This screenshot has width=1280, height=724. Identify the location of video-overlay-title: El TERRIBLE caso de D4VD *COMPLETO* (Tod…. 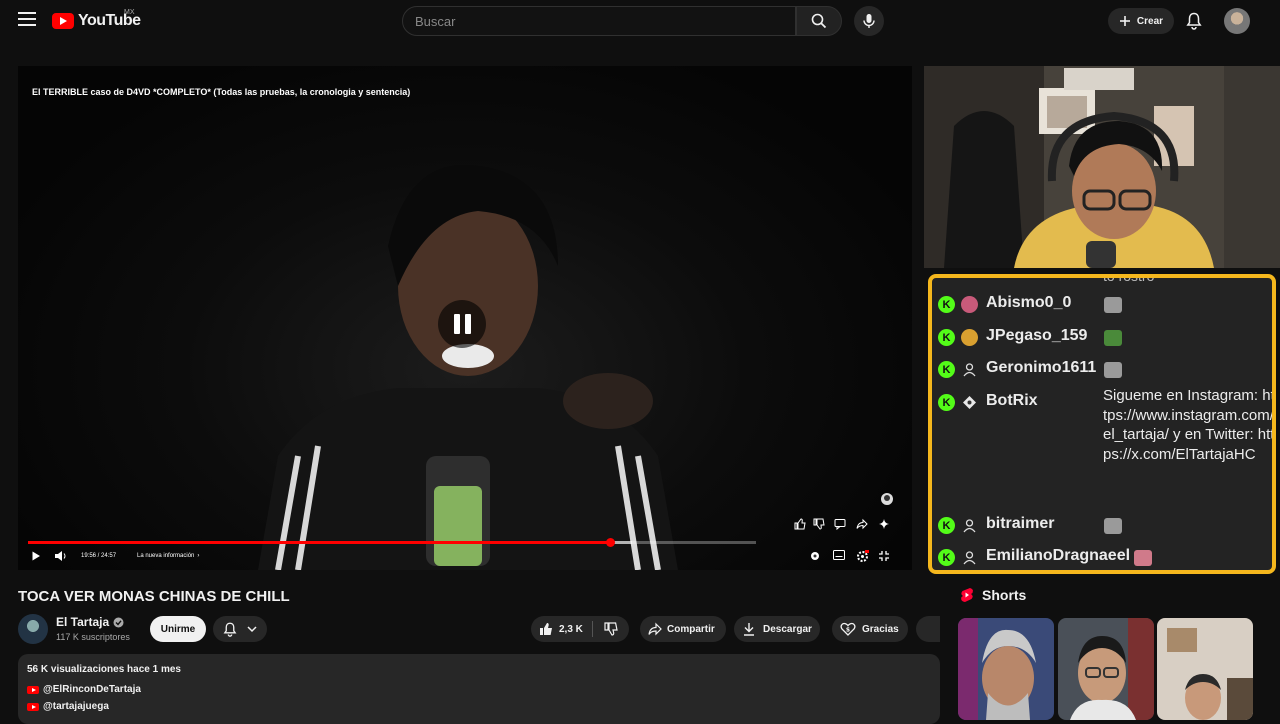
(221, 92).